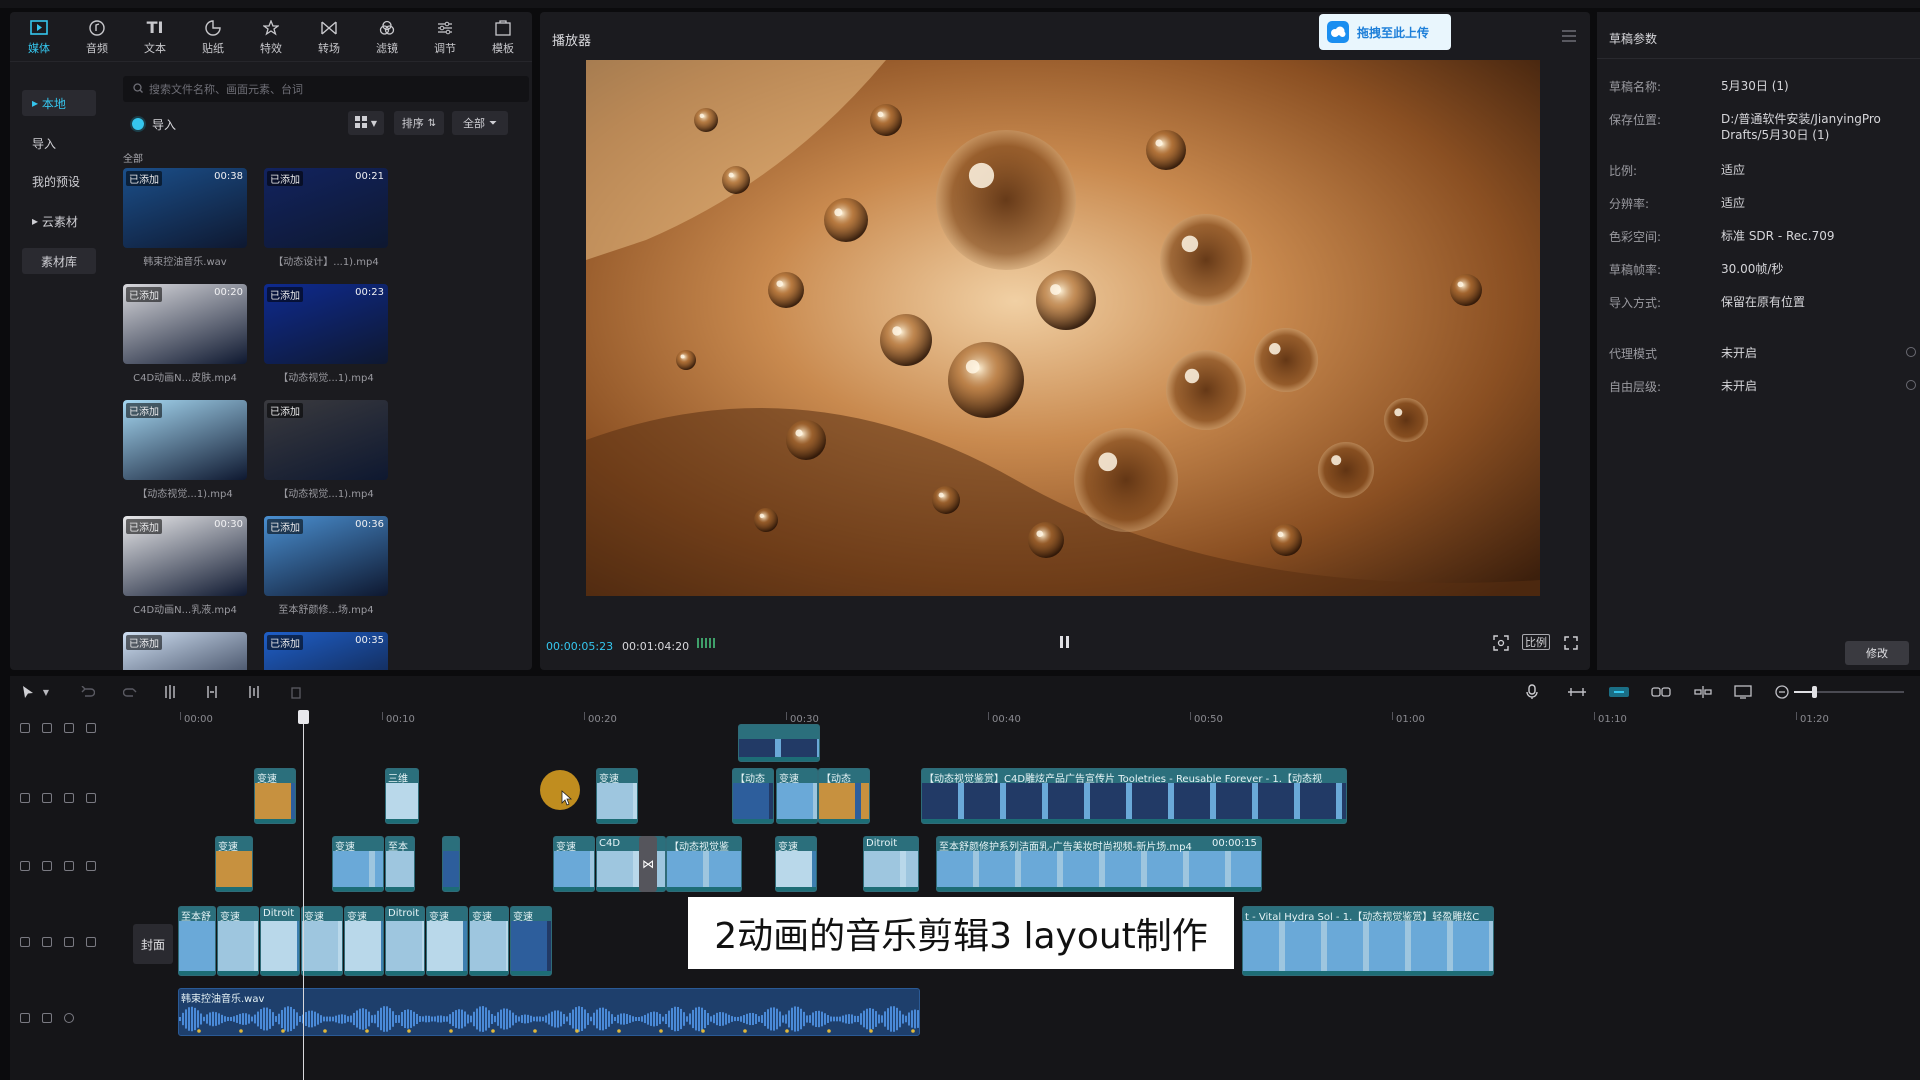 The height and width of the screenshot is (1080, 1920). Describe the element at coordinates (1569, 36) in the screenshot. I see `menu-icon` at that location.